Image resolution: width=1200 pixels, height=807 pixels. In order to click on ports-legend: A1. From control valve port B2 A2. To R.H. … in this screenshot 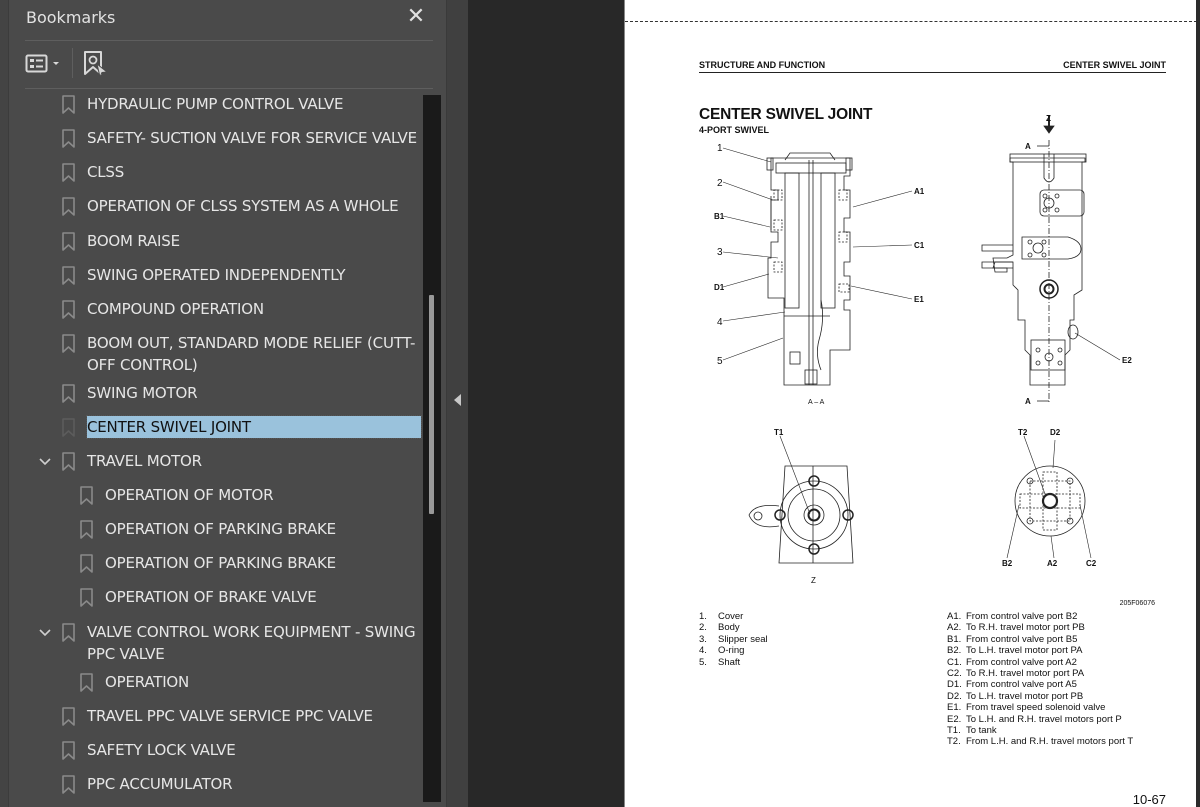, I will do `click(1040, 679)`.